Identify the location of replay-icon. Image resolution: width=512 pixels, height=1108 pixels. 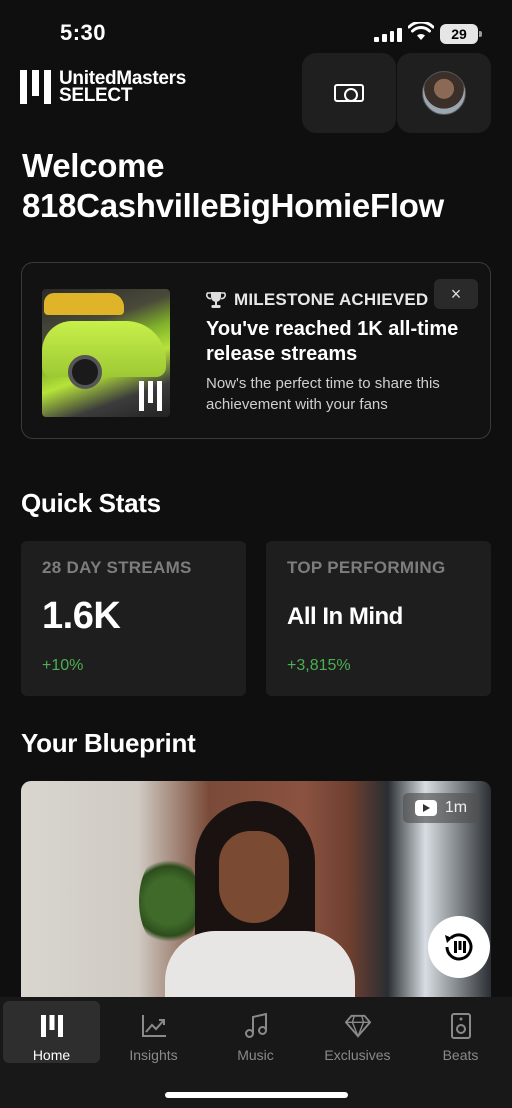
(459, 947).